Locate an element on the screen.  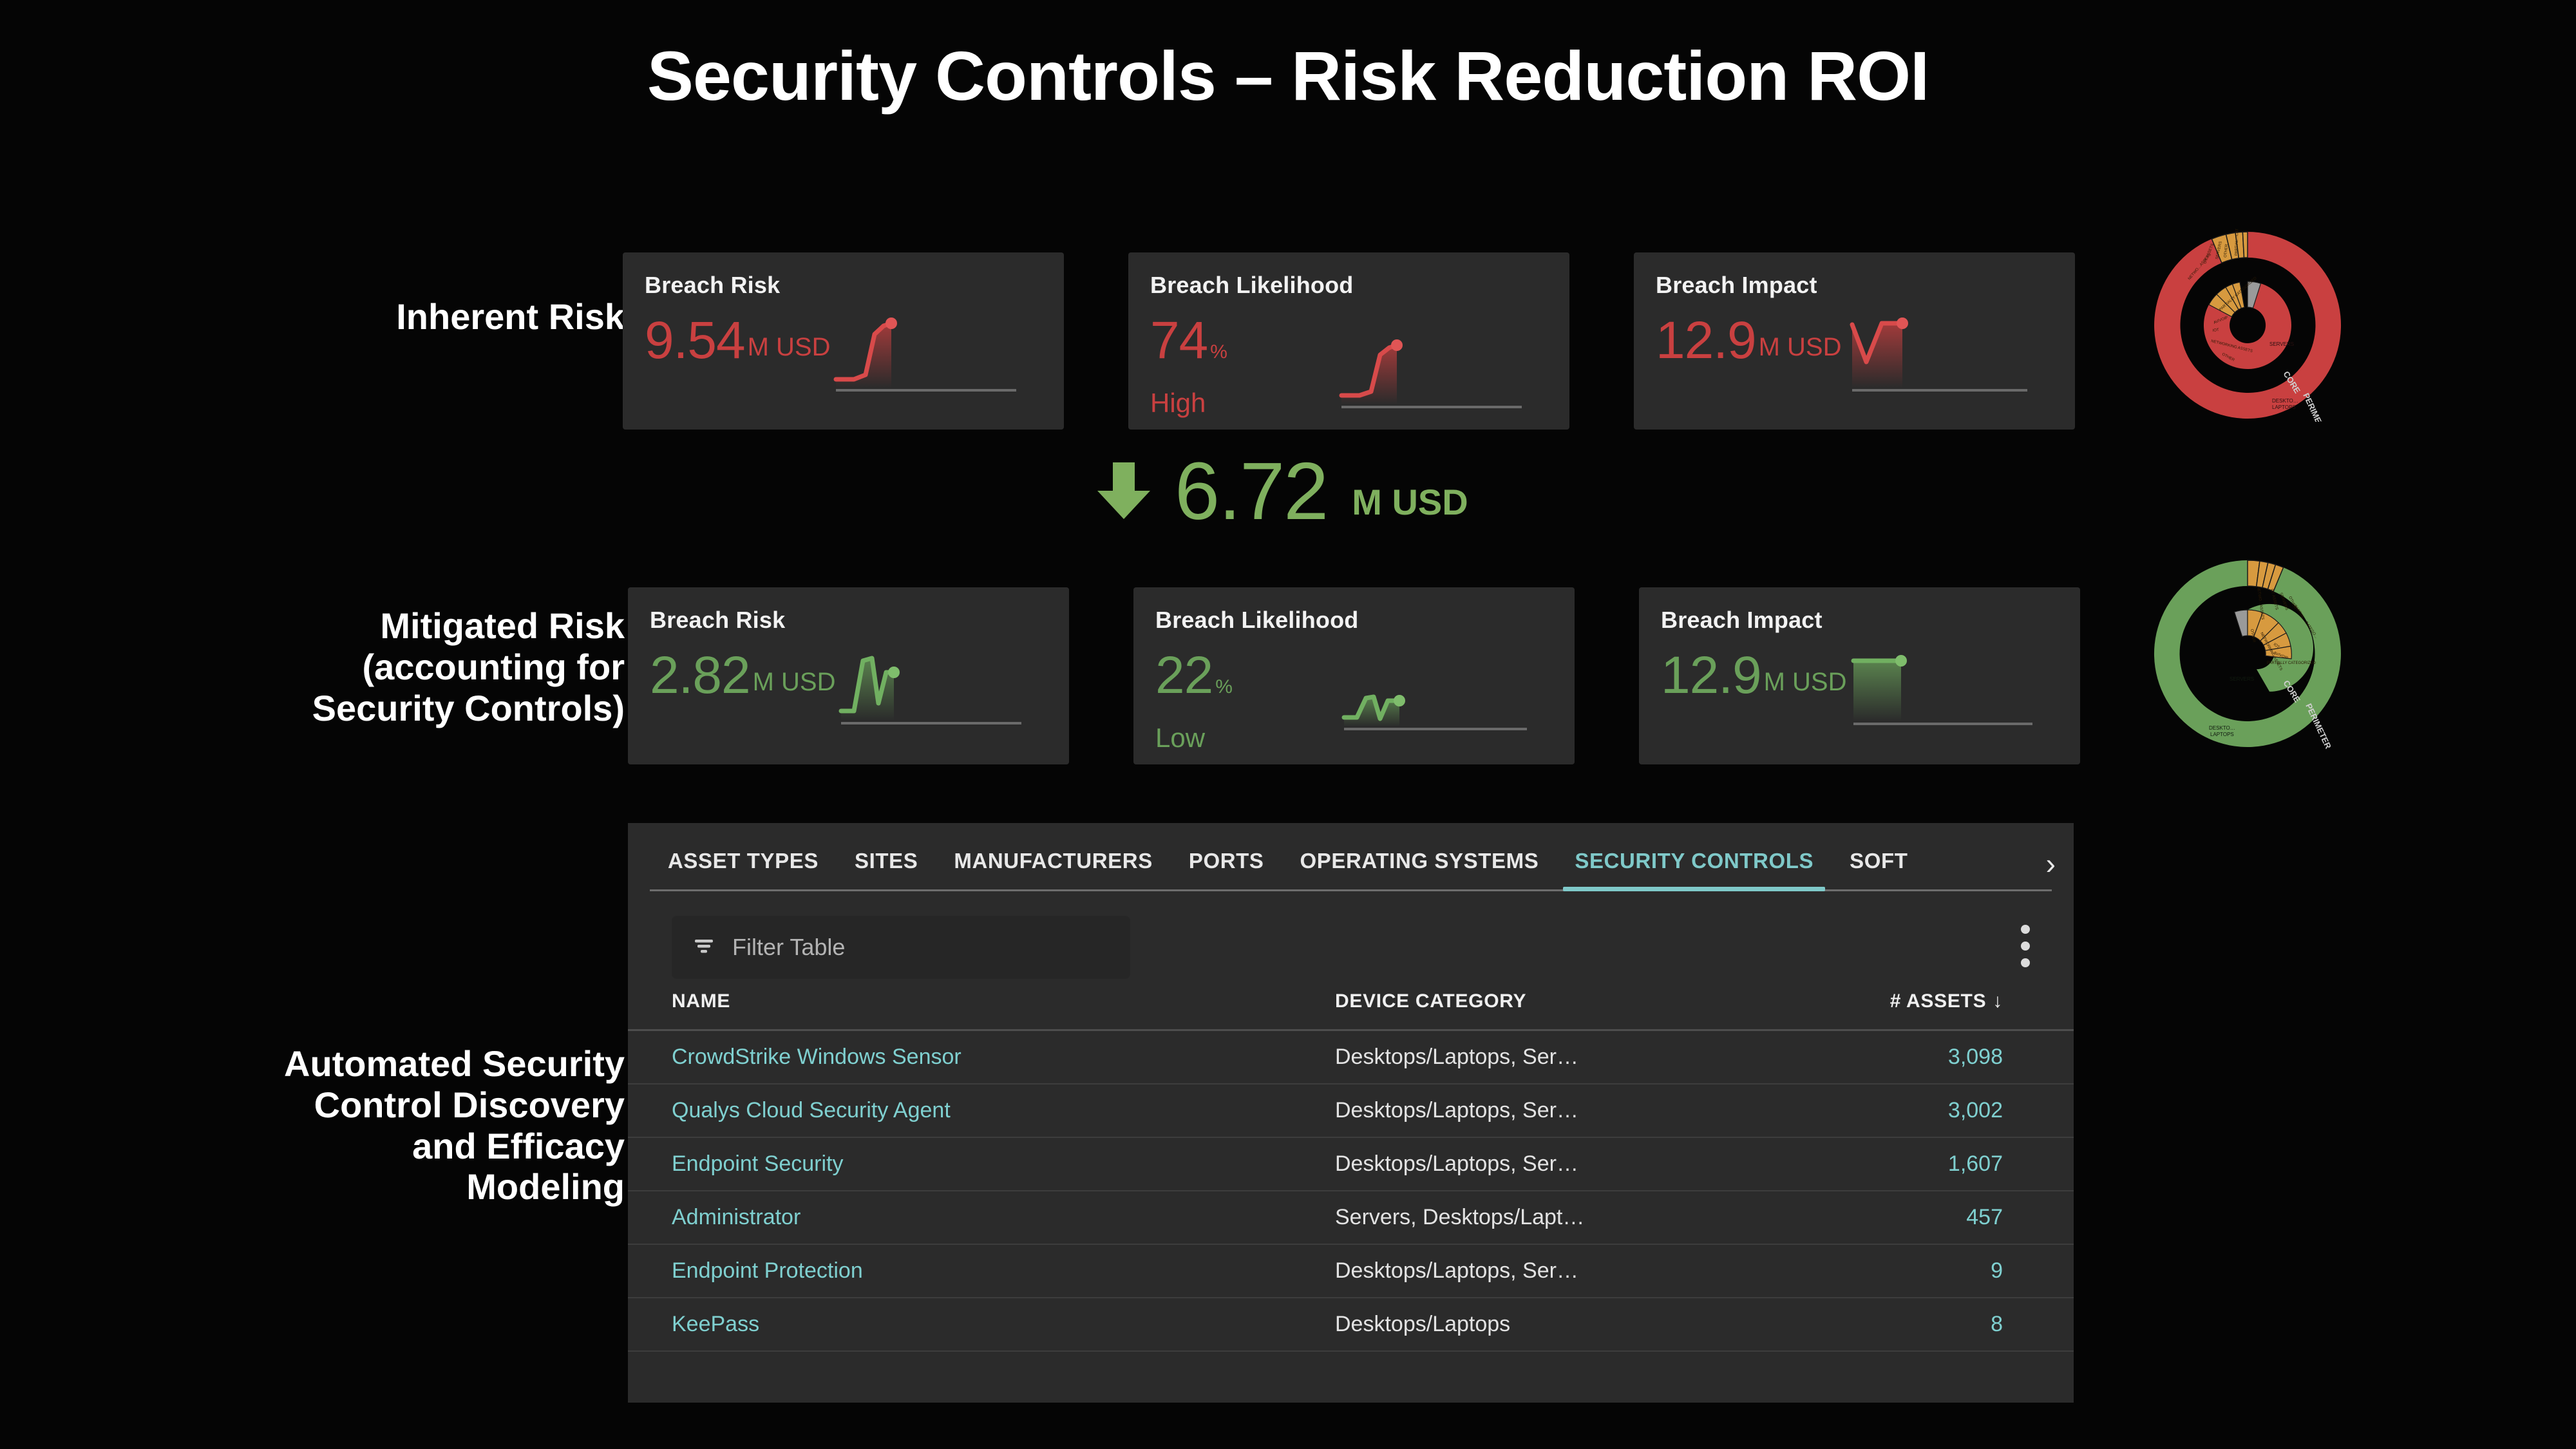
filter-icon is located at coordinates (704, 947).